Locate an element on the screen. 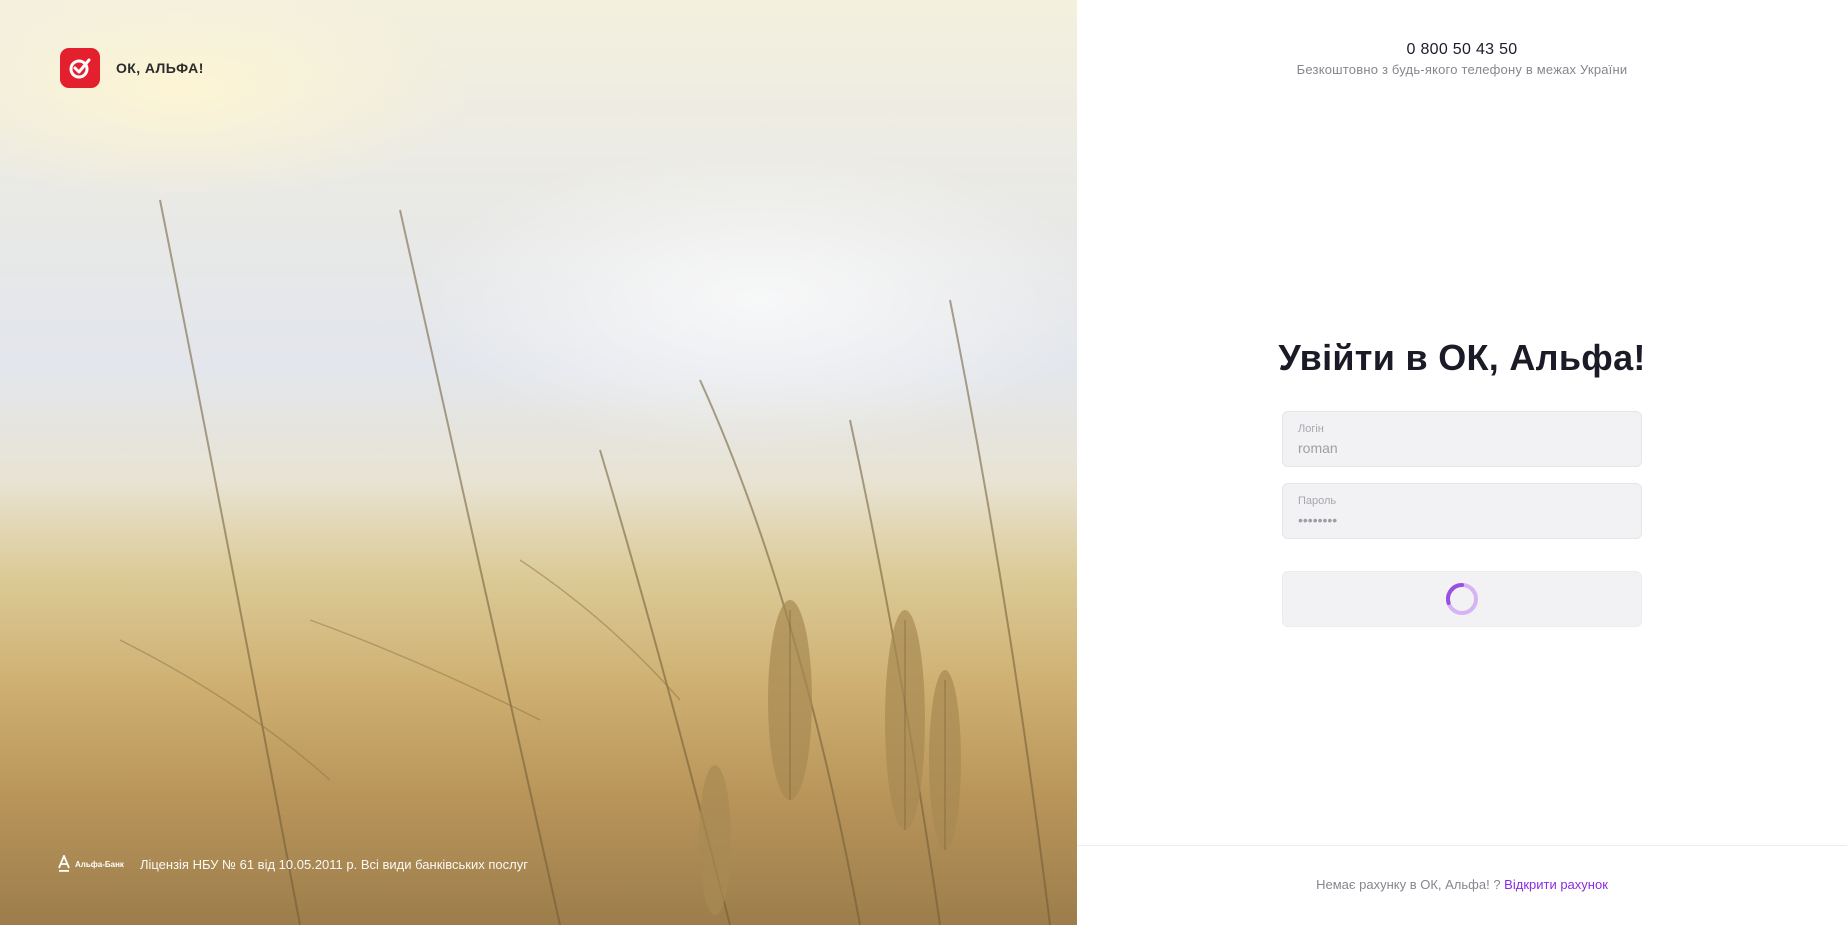  password-label: Пароль is located at coordinates (1317, 501).